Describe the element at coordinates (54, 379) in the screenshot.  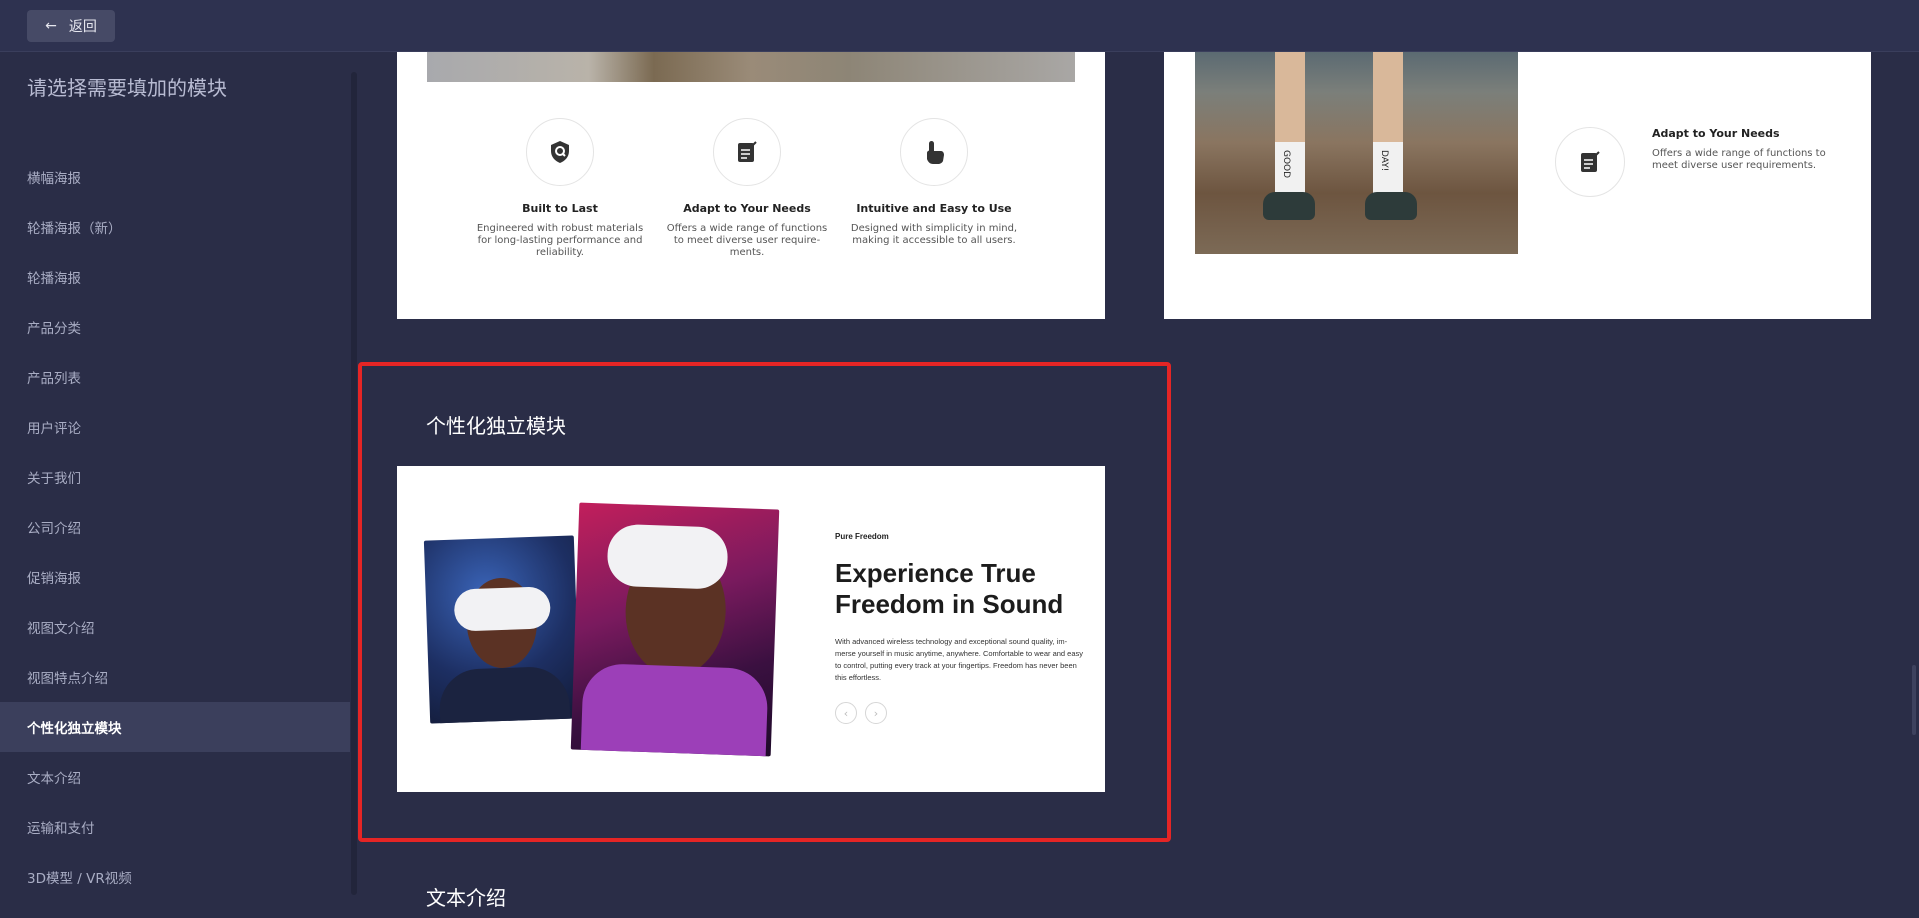
I see `sidebar-item-label: 产品列表` at that location.